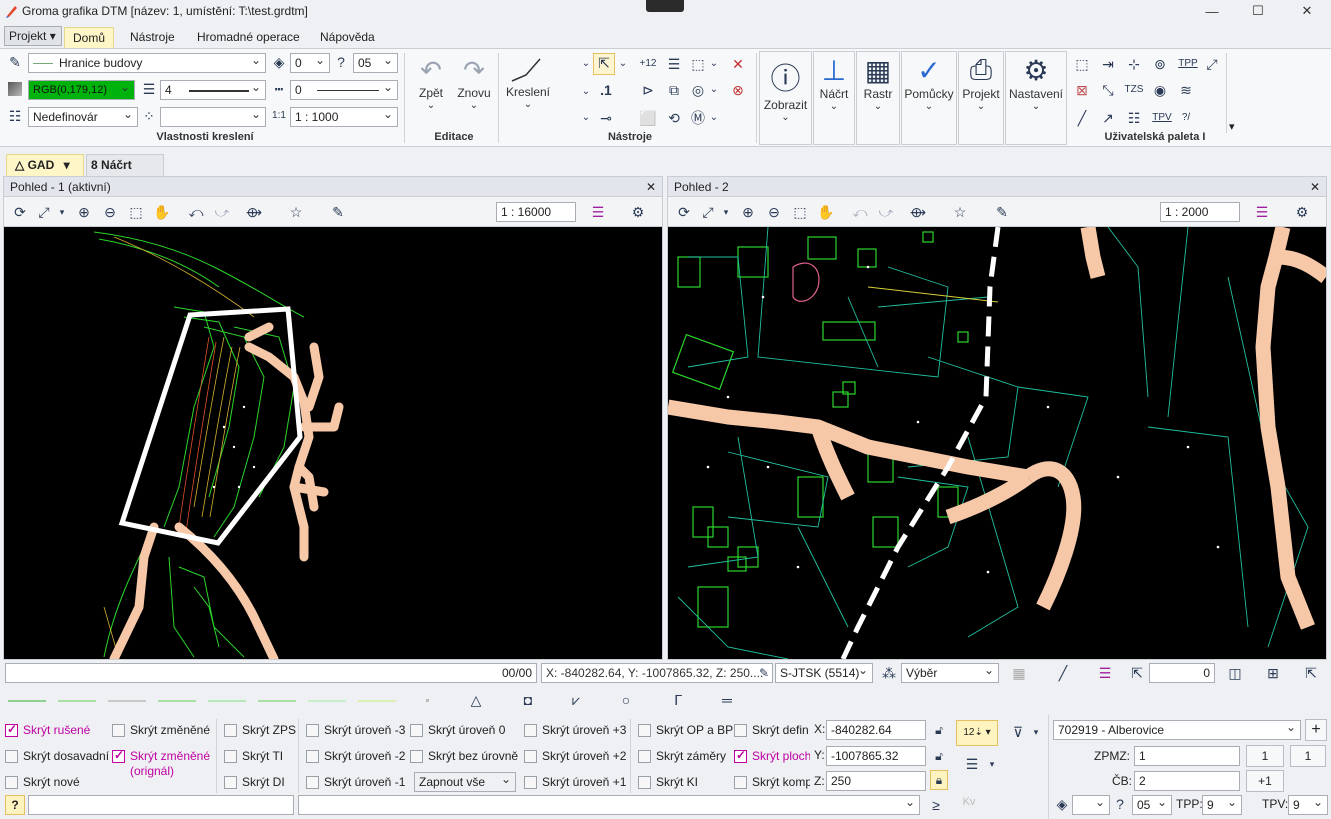 Image resolution: width=1331 pixels, height=819 pixels. I want to click on num1-select: 0, so click(310, 63).